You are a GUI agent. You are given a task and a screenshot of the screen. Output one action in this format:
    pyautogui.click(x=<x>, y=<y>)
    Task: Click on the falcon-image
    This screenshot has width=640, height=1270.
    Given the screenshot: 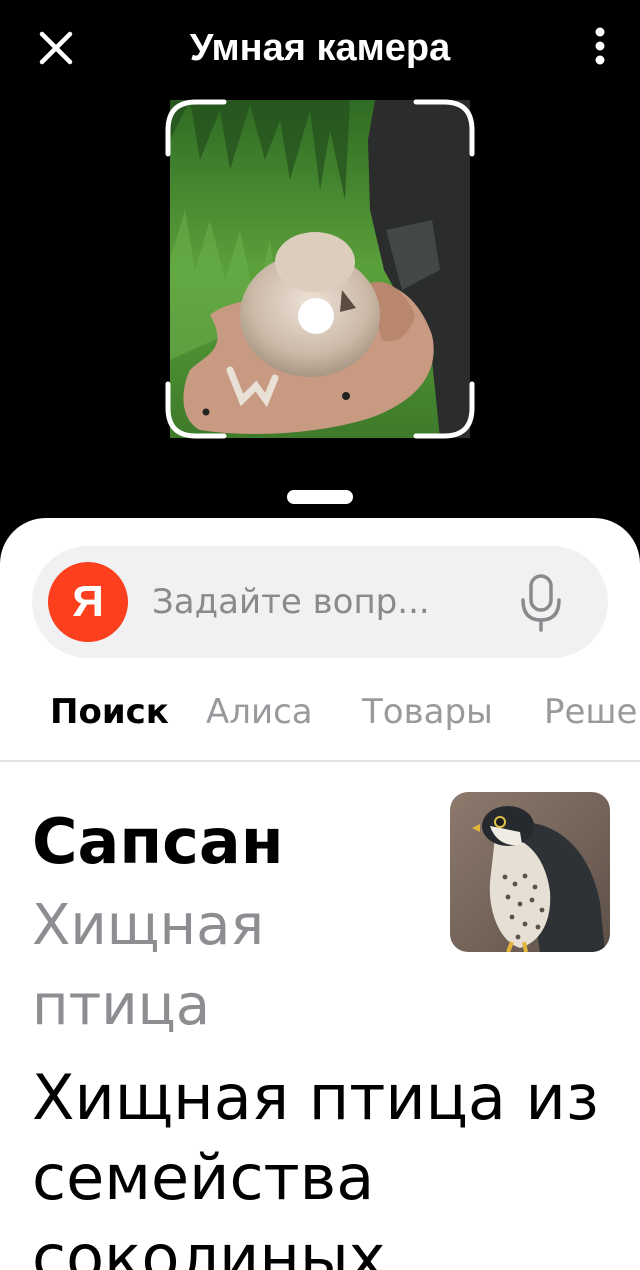 What is the action you would take?
    pyautogui.click(x=530, y=872)
    